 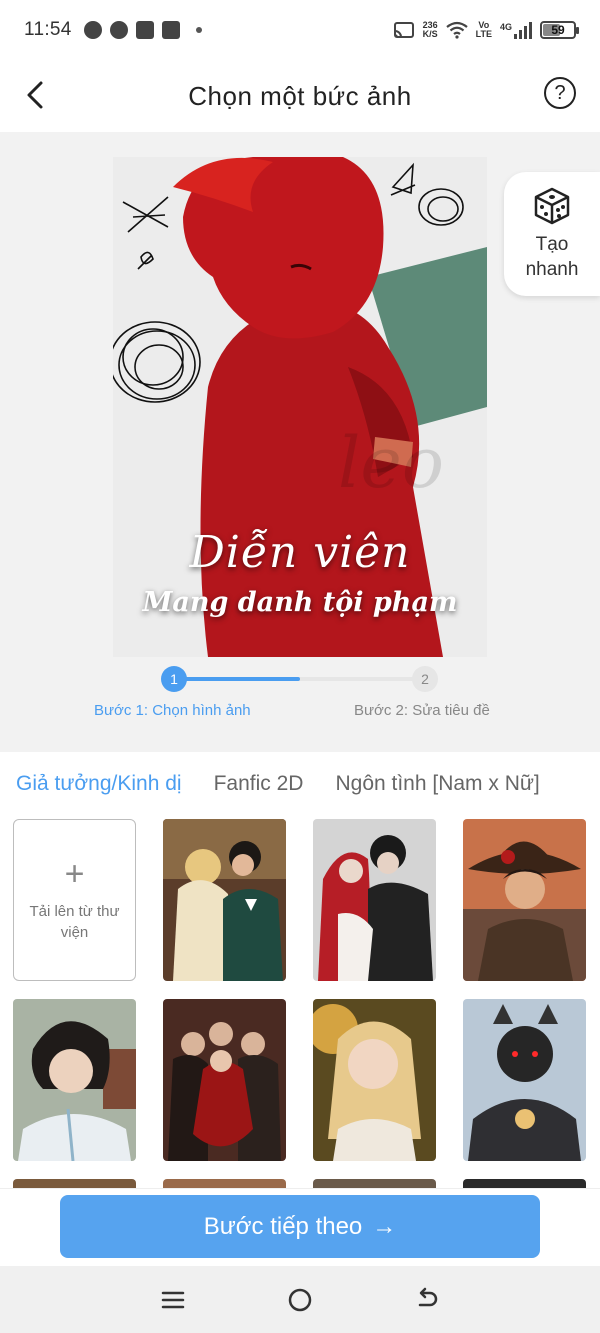 I want to click on next-step-label: Bước tiếp theo, so click(x=283, y=1226).